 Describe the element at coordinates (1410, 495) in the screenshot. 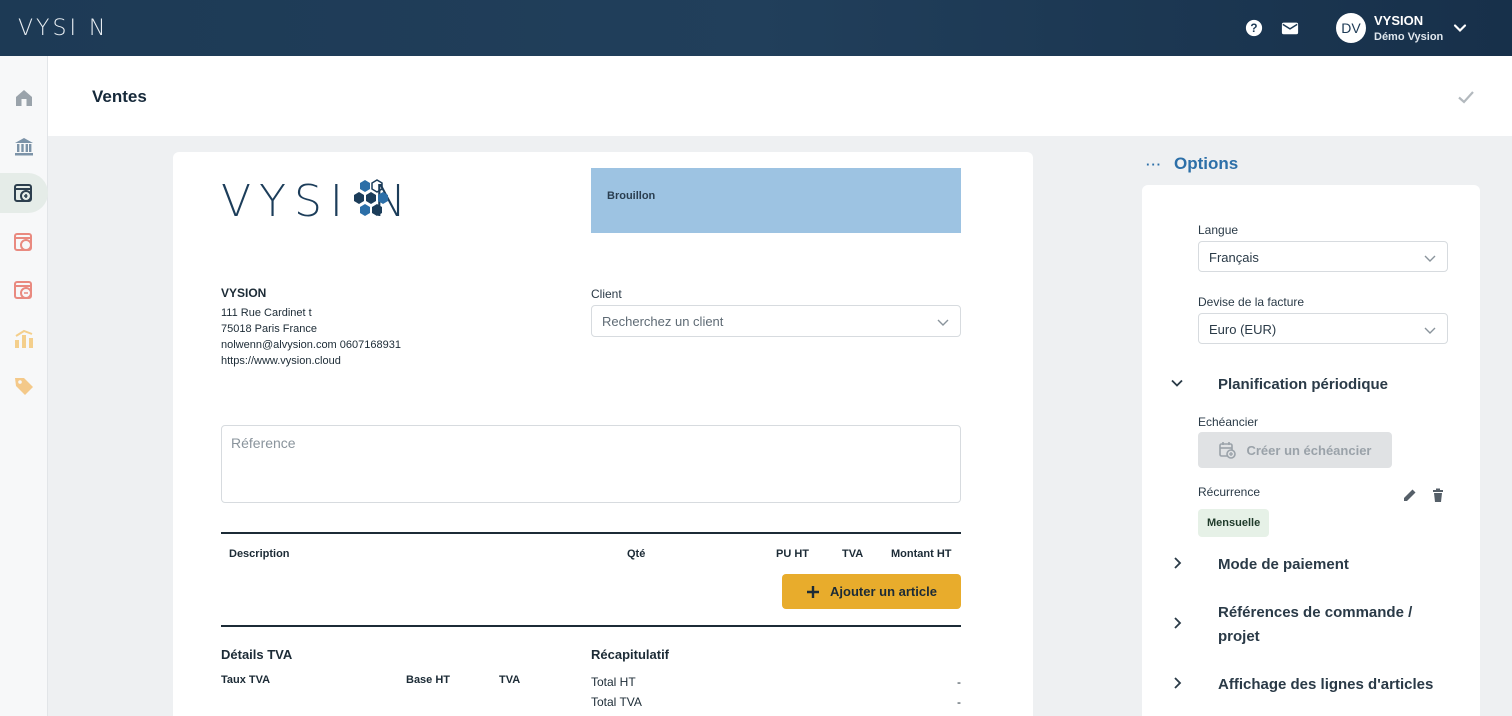

I see `edit-icon` at that location.